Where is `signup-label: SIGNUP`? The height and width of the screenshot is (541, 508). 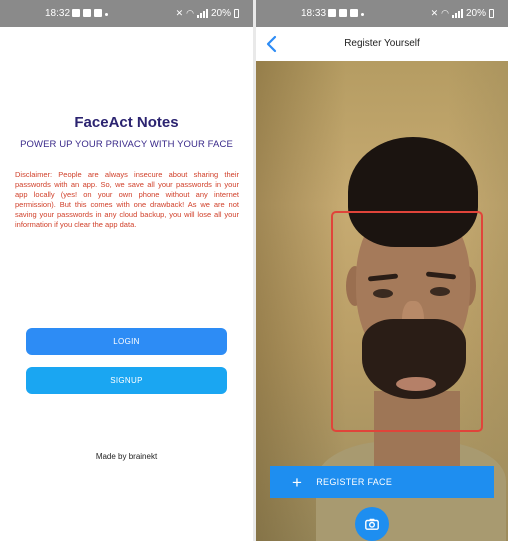 signup-label: SIGNUP is located at coordinates (126, 380).